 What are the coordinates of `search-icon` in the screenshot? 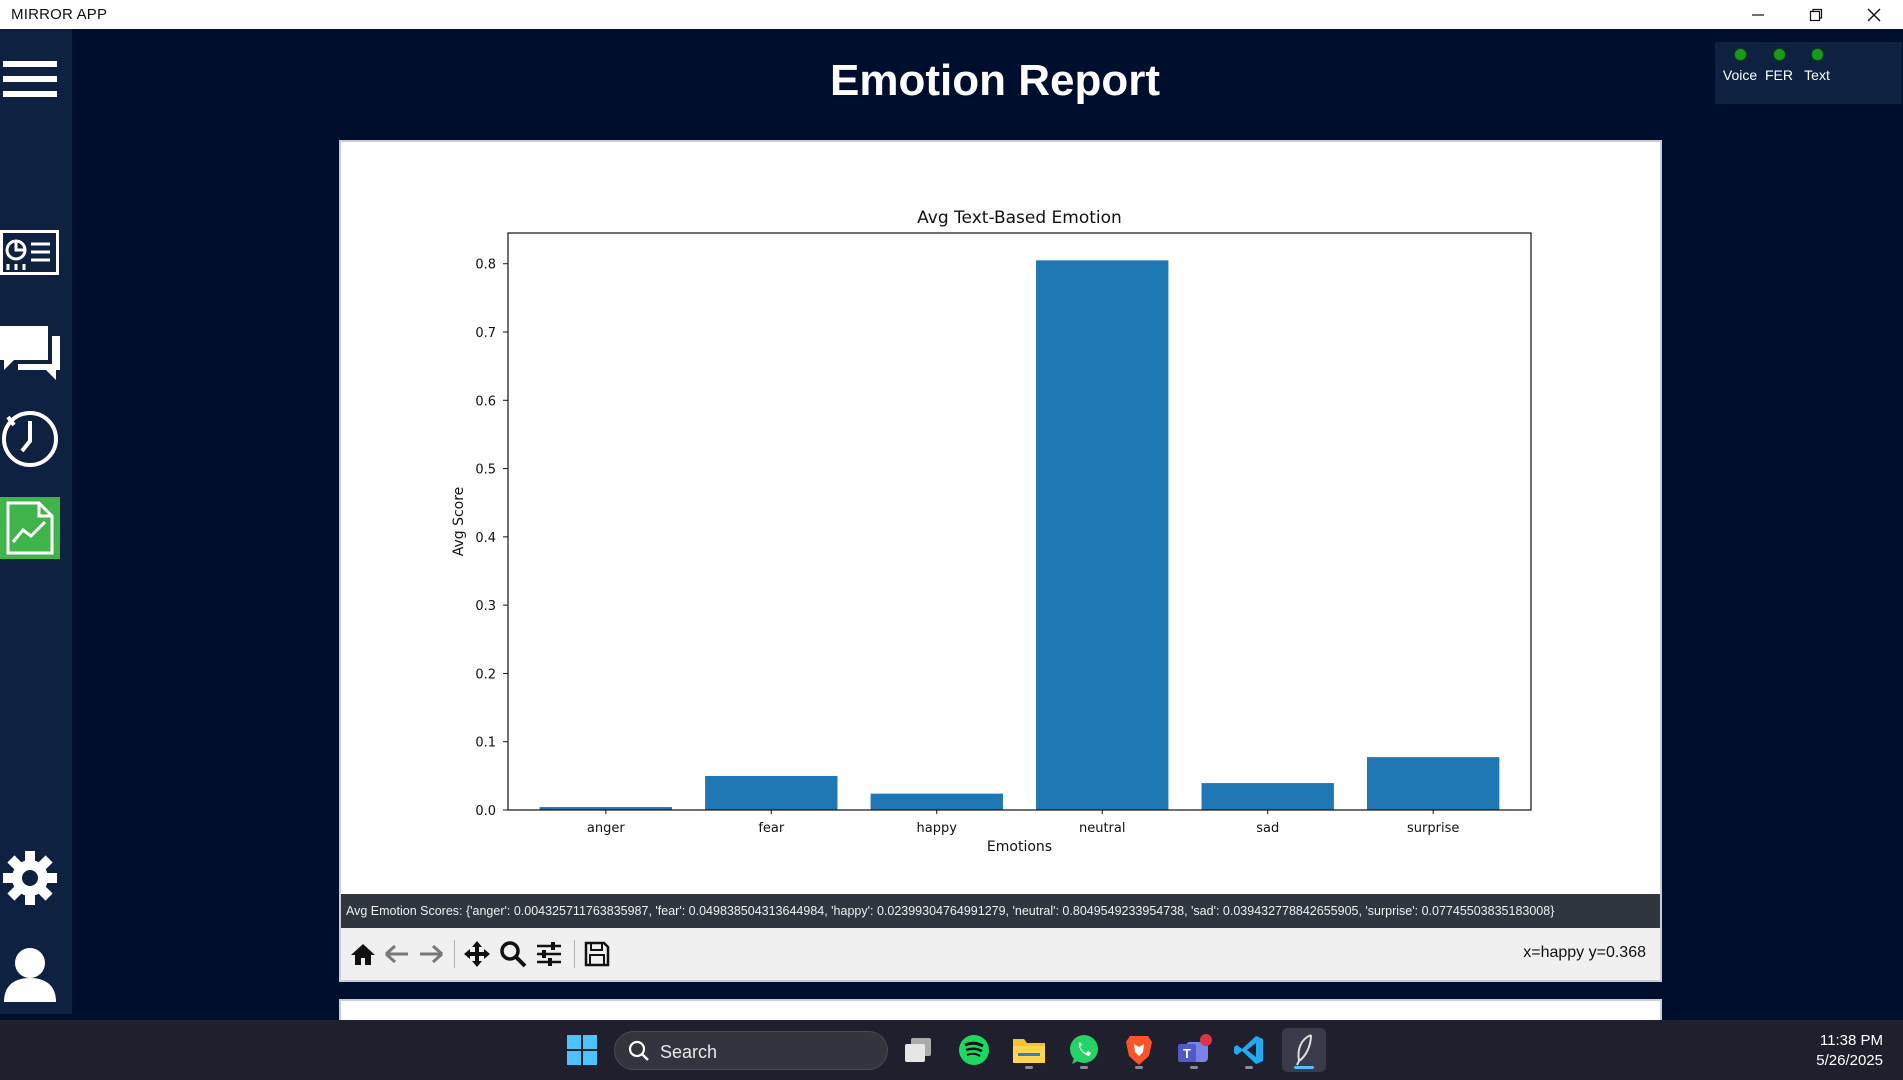 It's located at (638, 1050).